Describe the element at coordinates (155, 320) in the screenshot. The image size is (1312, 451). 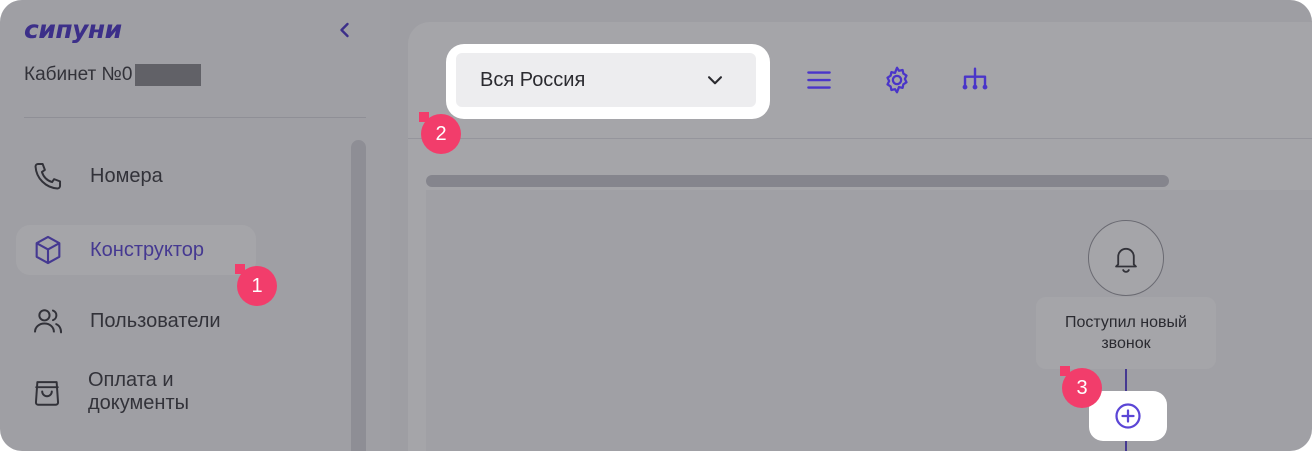
I see `sidebar-item-label: Пользователи` at that location.